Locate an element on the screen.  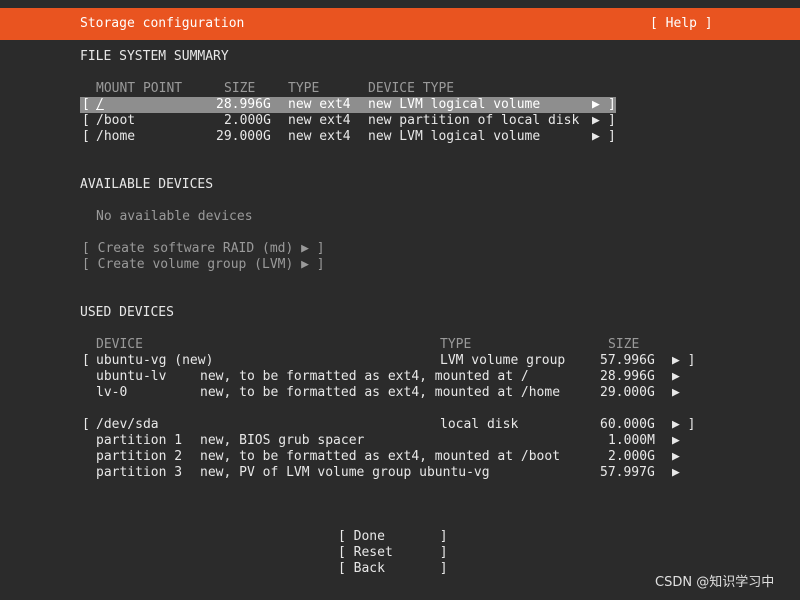
child-name: partition 1 is located at coordinates (139, 440).